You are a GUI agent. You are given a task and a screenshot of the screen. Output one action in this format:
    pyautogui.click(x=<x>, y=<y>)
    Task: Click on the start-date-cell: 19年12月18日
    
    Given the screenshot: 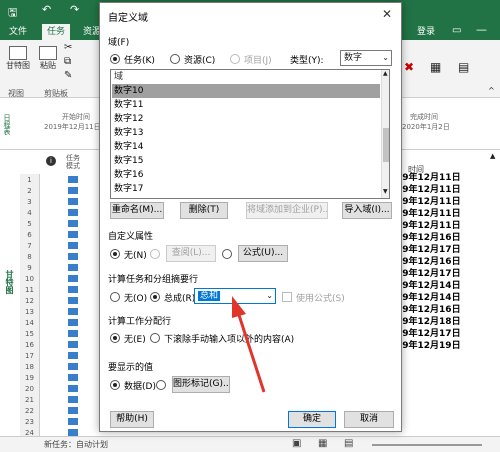 What is the action you would take?
    pyautogui.click(x=428, y=322)
    